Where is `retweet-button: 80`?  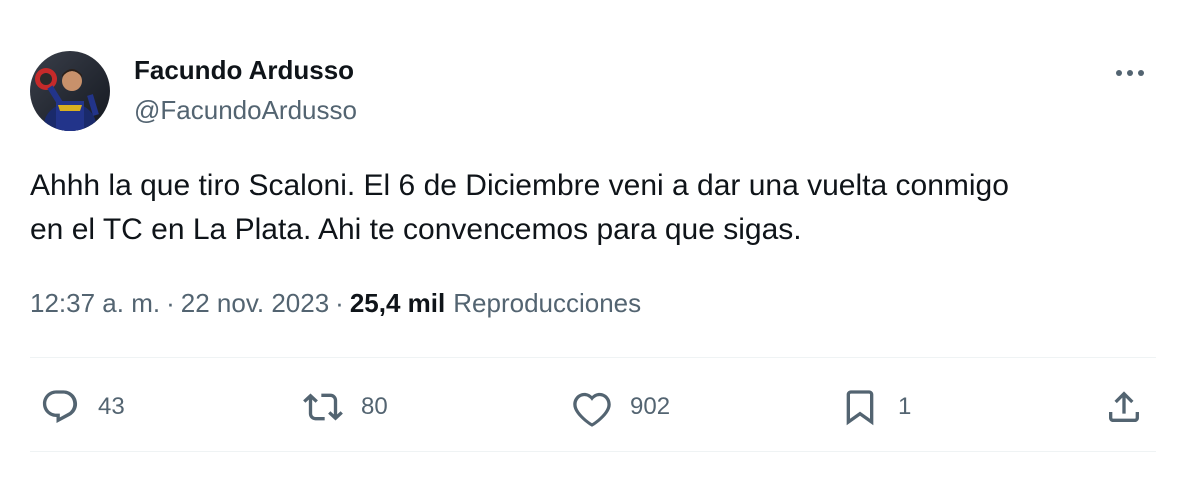
retweet-button: 80 is located at coordinates (345, 407).